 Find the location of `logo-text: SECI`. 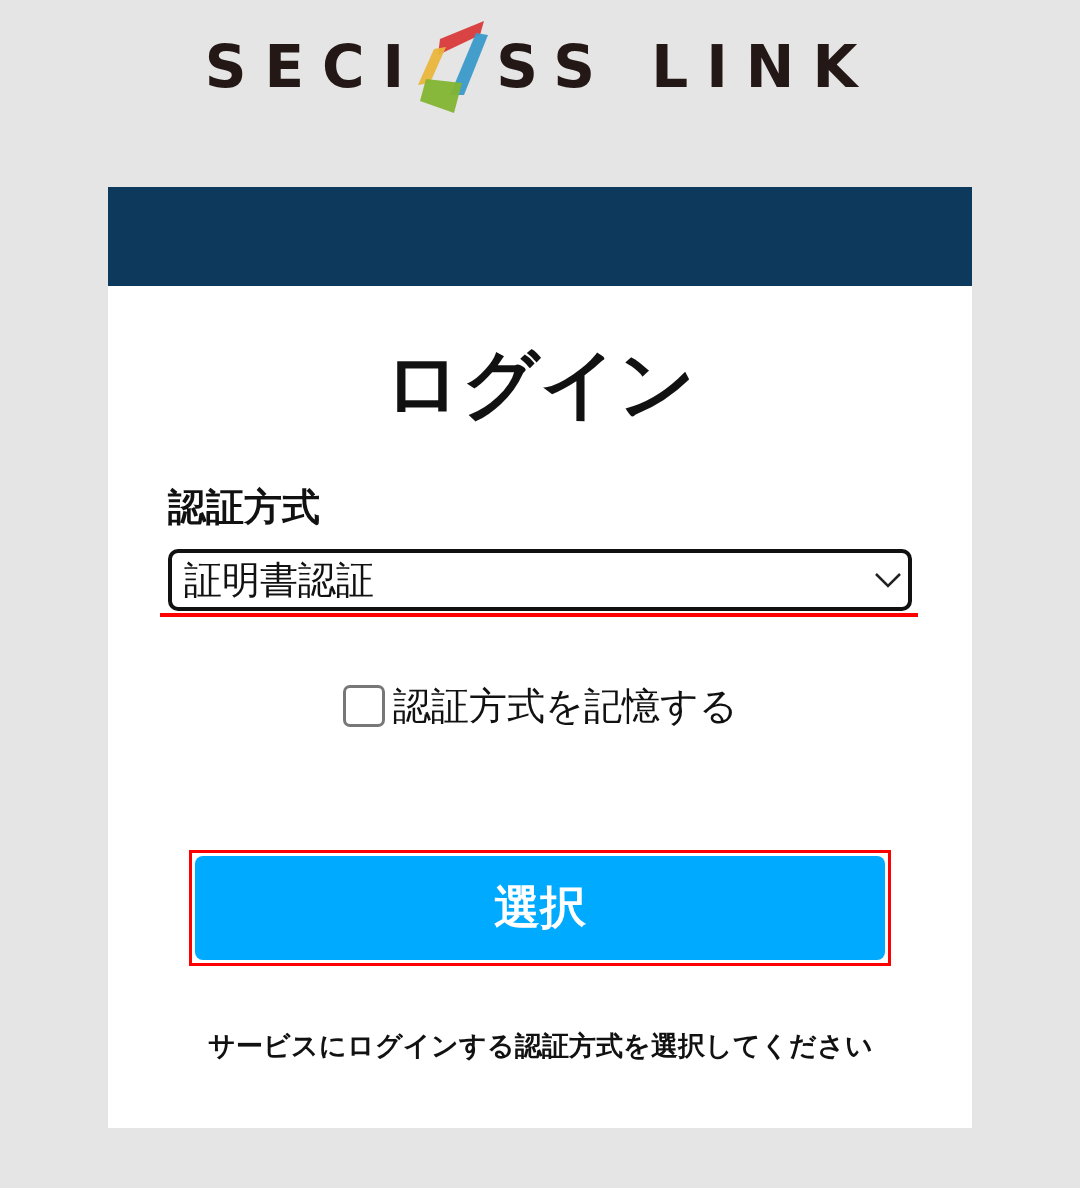

logo-text: SECI is located at coordinates (313, 66).